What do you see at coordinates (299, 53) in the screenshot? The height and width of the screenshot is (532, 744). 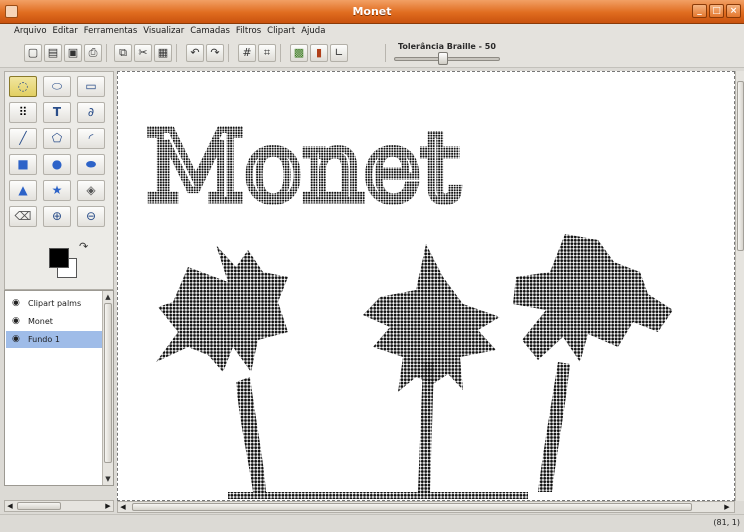 I see `image-icon: ▩` at bounding box center [299, 53].